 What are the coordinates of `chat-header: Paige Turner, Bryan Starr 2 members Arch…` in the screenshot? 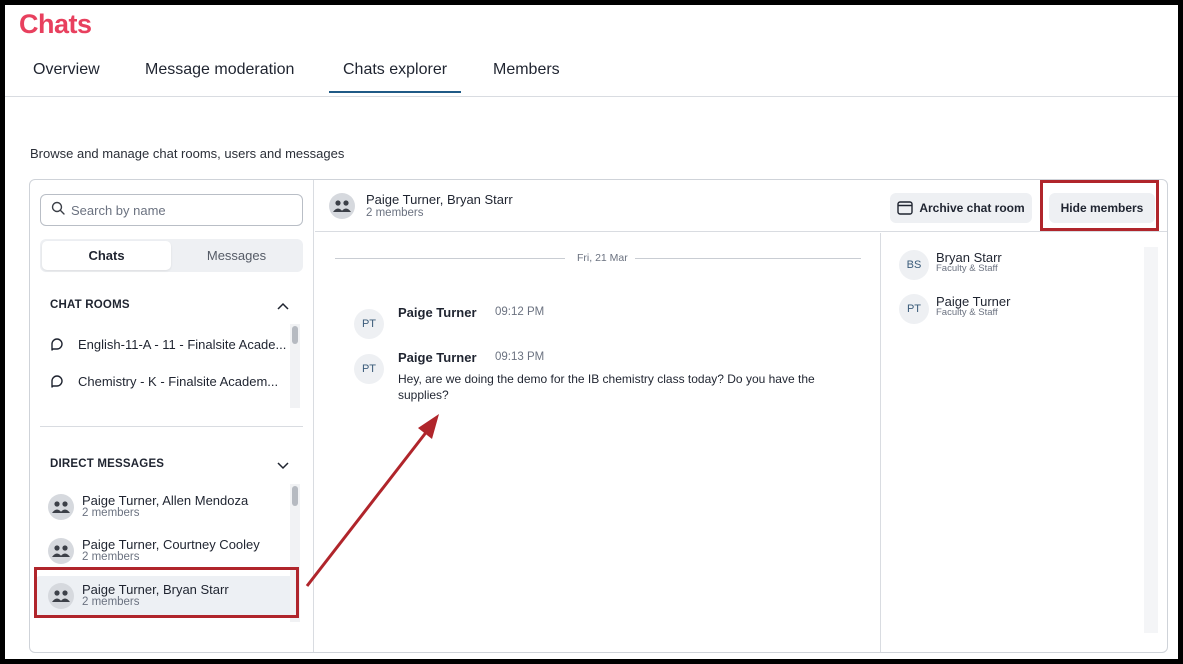 It's located at (741, 206).